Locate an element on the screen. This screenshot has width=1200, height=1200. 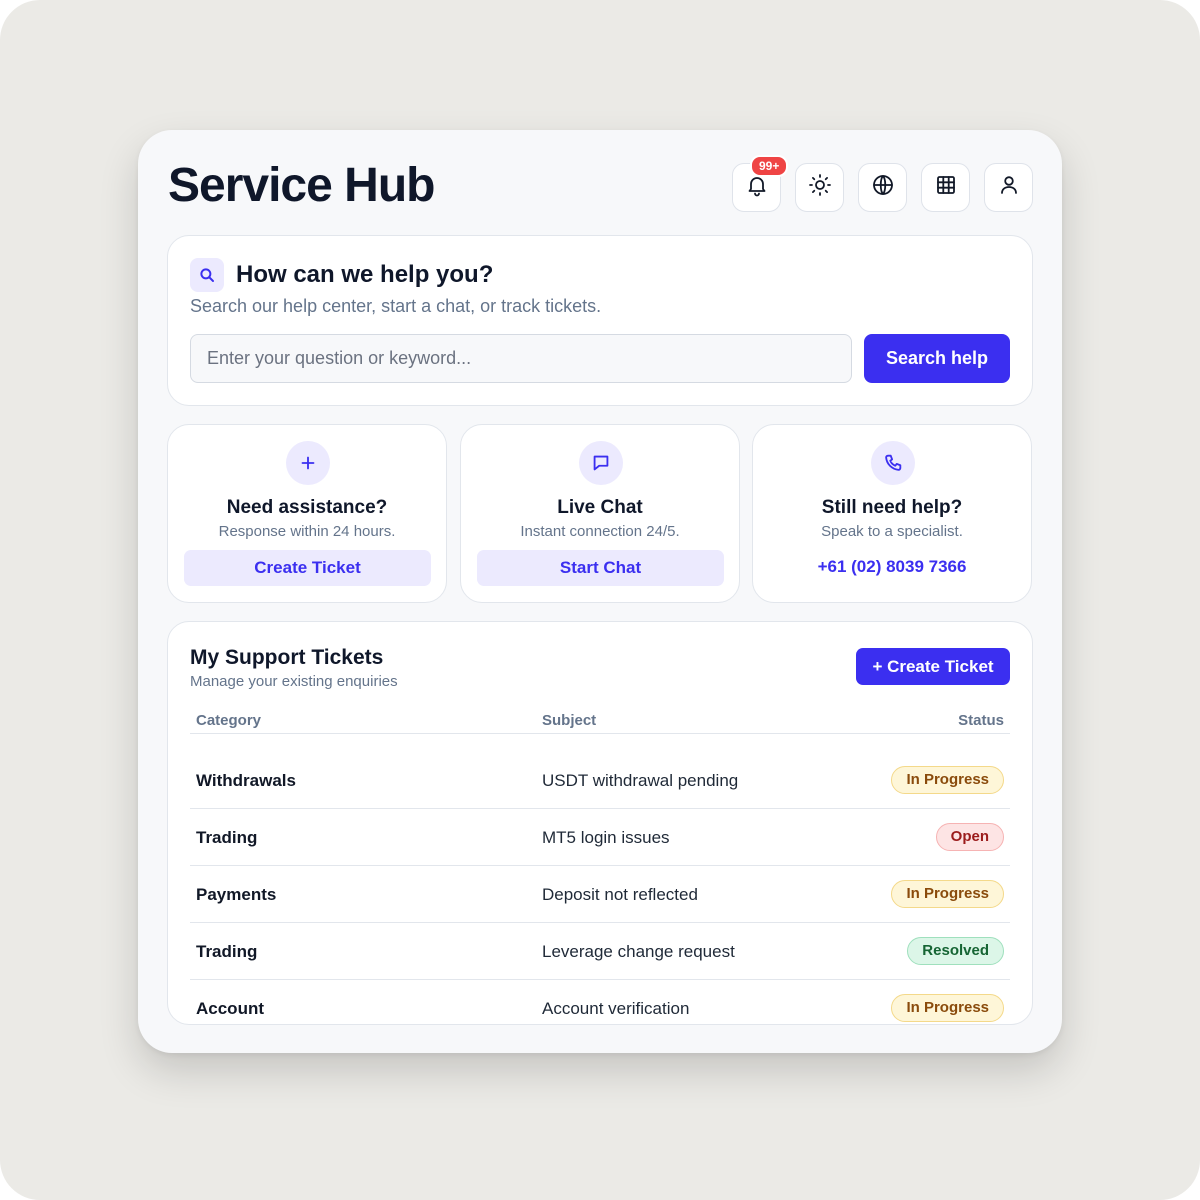
language-button is located at coordinates (882, 187).